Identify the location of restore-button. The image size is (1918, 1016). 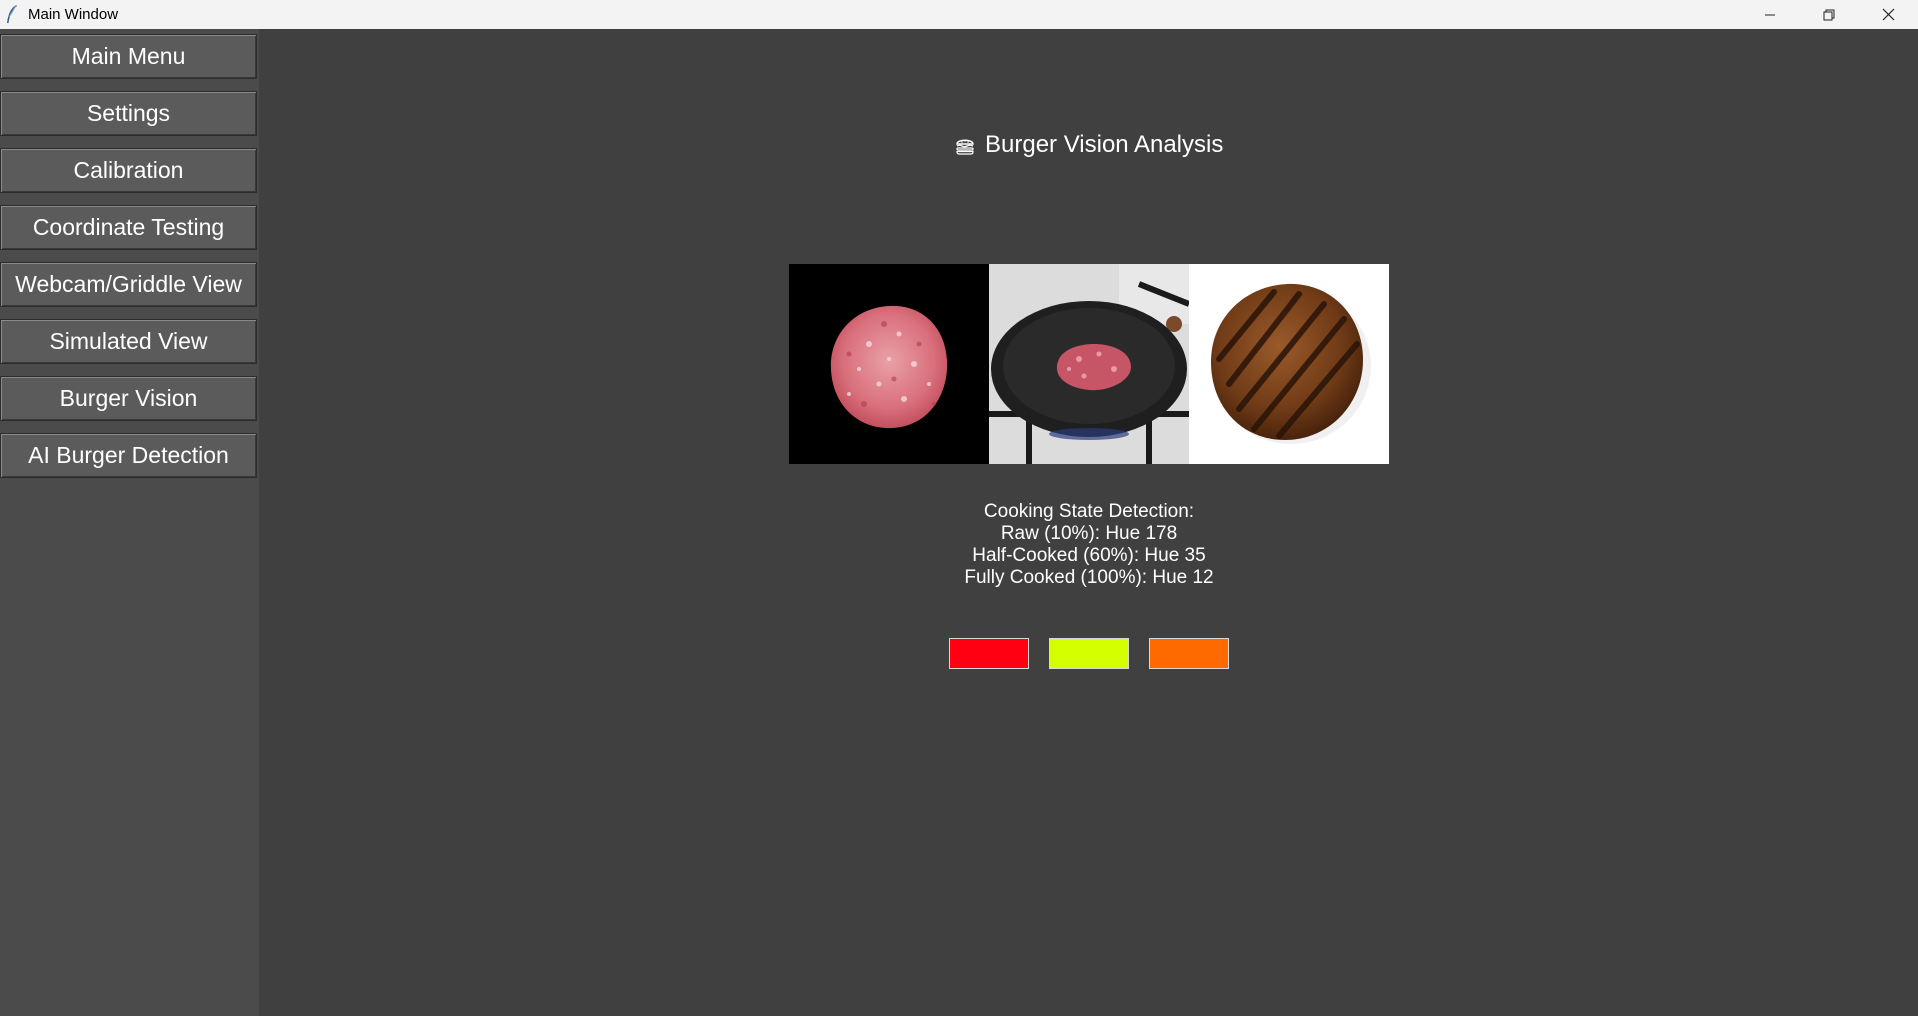
(1829, 14).